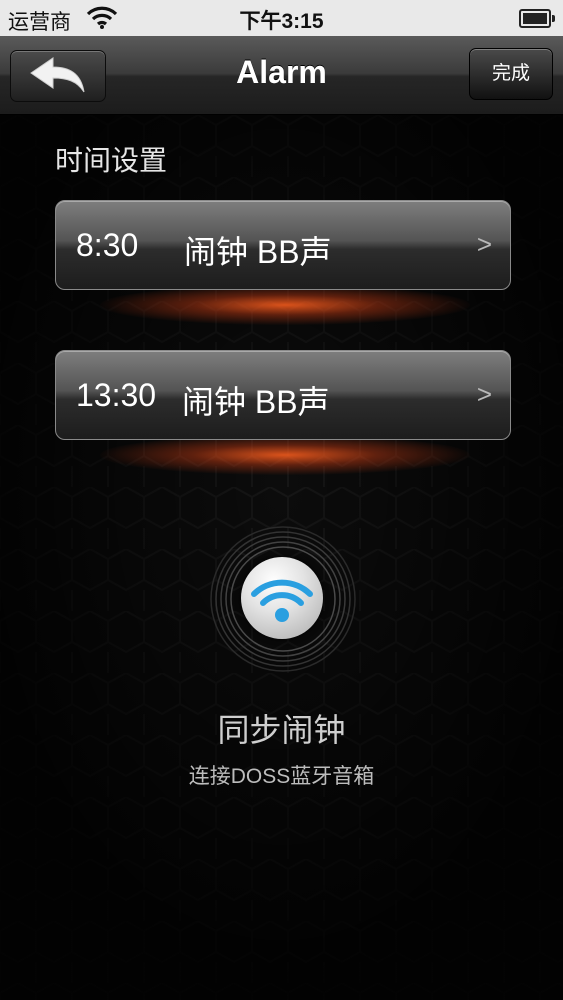 This screenshot has width=563, height=1000. Describe the element at coordinates (111, 160) in the screenshot. I see `time-settings-label: 时间设置` at that location.